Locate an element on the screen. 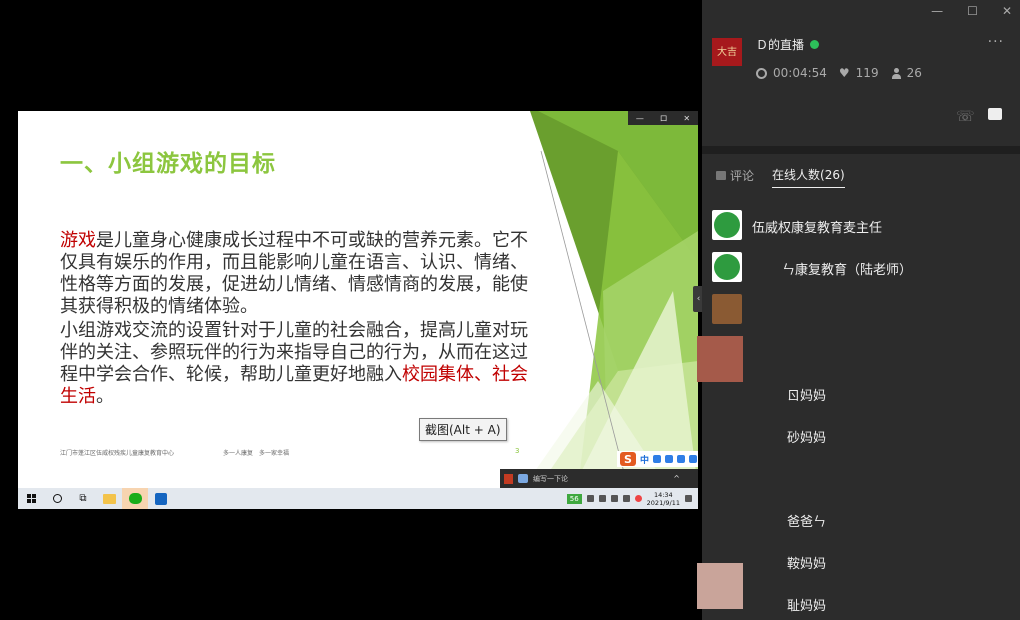  list-item: 鞍妈妈 is located at coordinates (861, 559).